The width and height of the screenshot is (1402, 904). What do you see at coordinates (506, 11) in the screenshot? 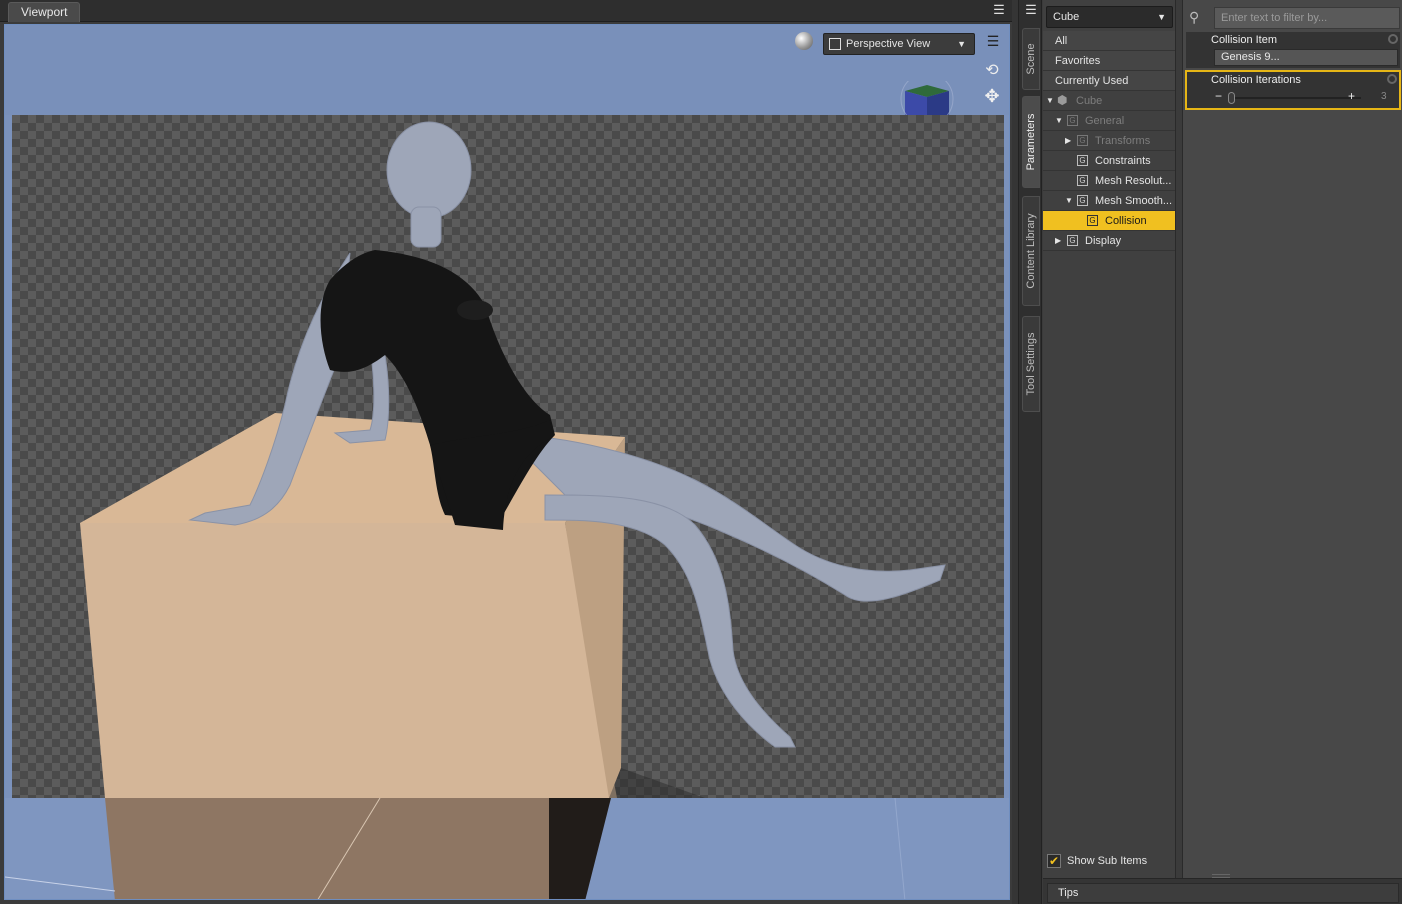
I see `viewport-tabbar: Viewport ☰` at bounding box center [506, 11].